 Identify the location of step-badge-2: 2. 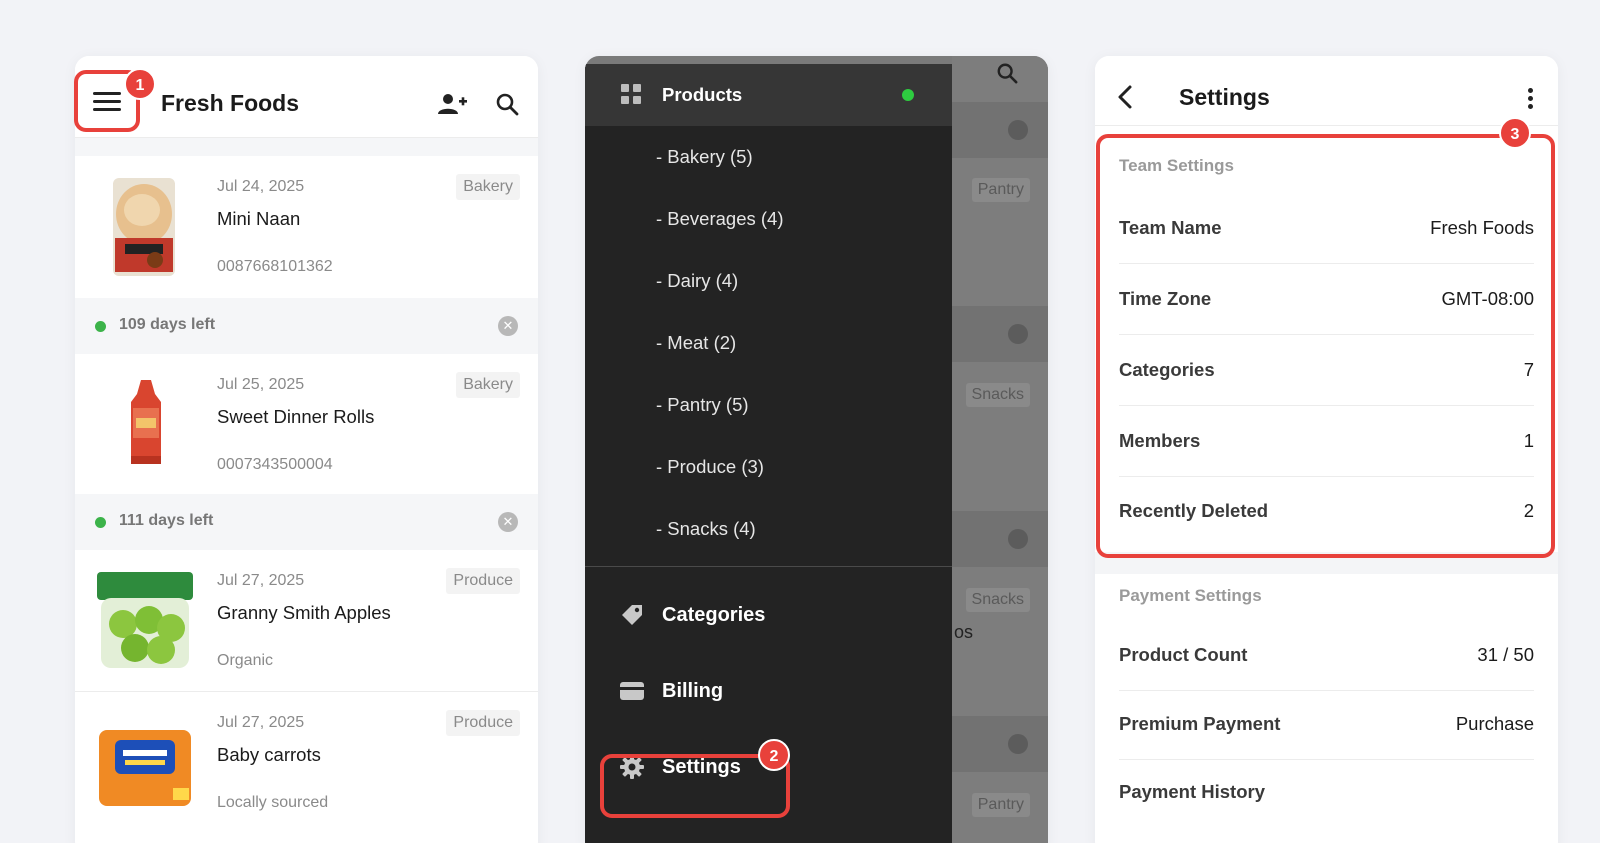
(774, 755).